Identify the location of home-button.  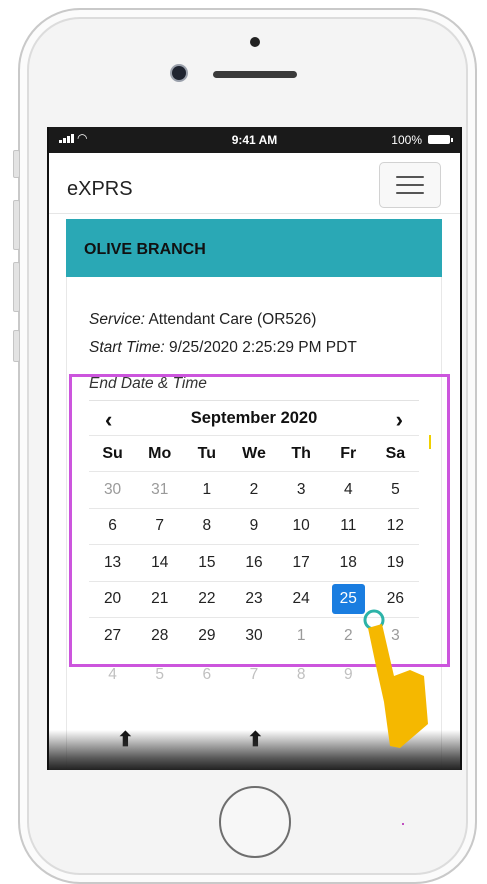
(255, 822).